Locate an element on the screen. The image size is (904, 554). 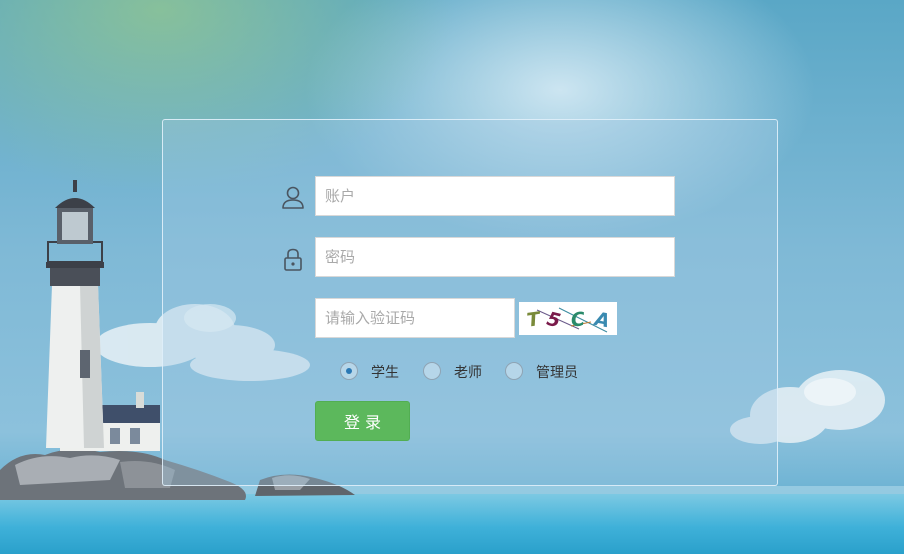
lock-icon is located at coordinates (293, 259).